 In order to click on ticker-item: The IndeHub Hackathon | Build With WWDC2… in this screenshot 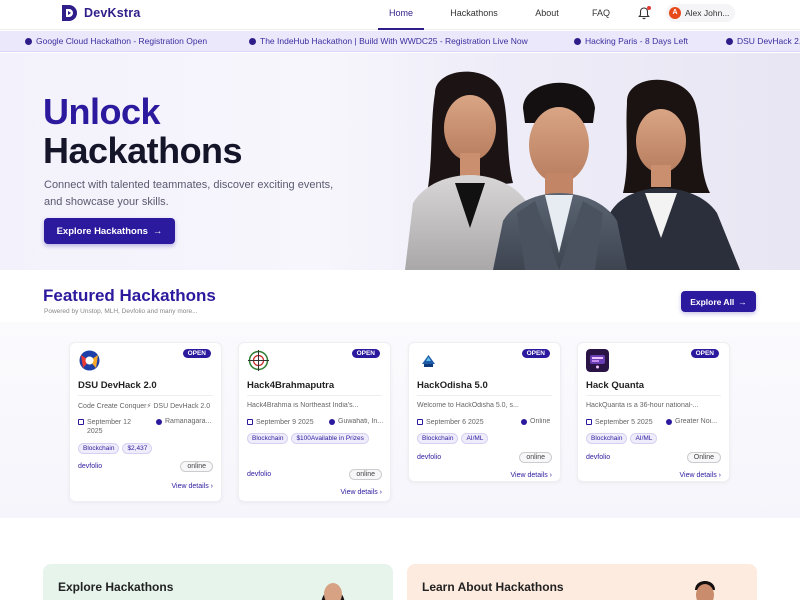, I will do `click(388, 41)`.